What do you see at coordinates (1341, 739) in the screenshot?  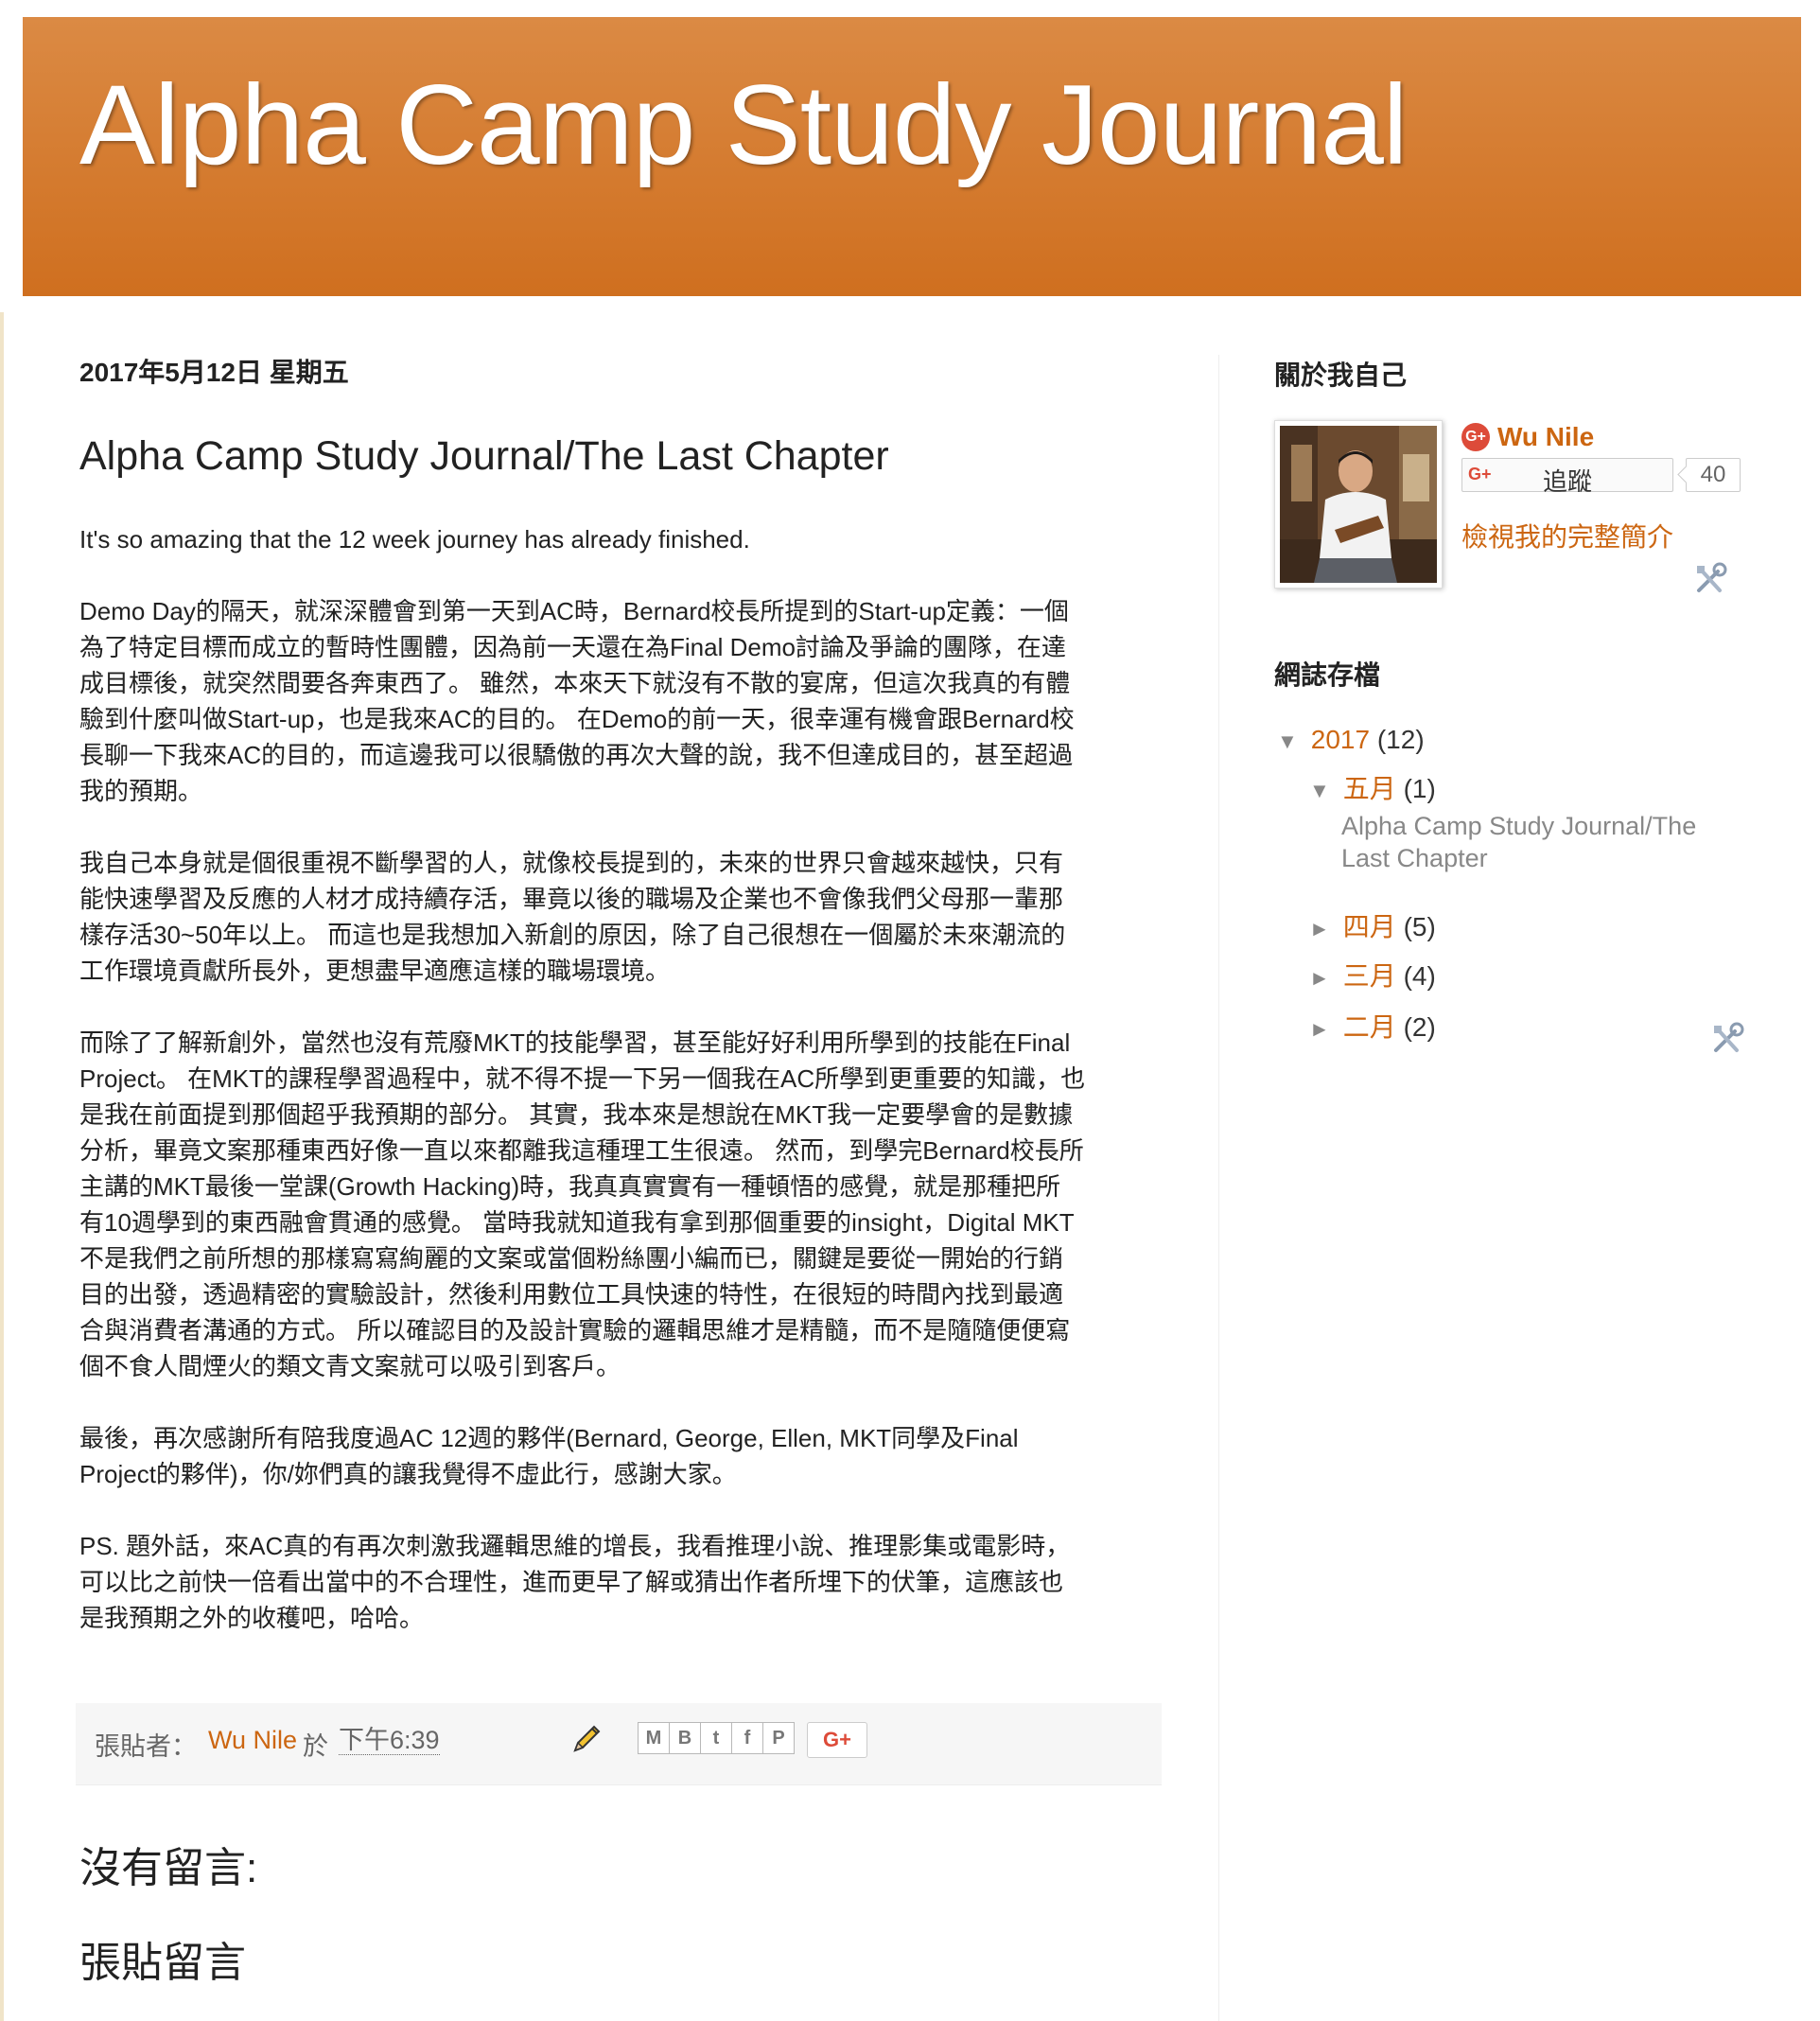 I see `archive-year-link: 2017` at bounding box center [1341, 739].